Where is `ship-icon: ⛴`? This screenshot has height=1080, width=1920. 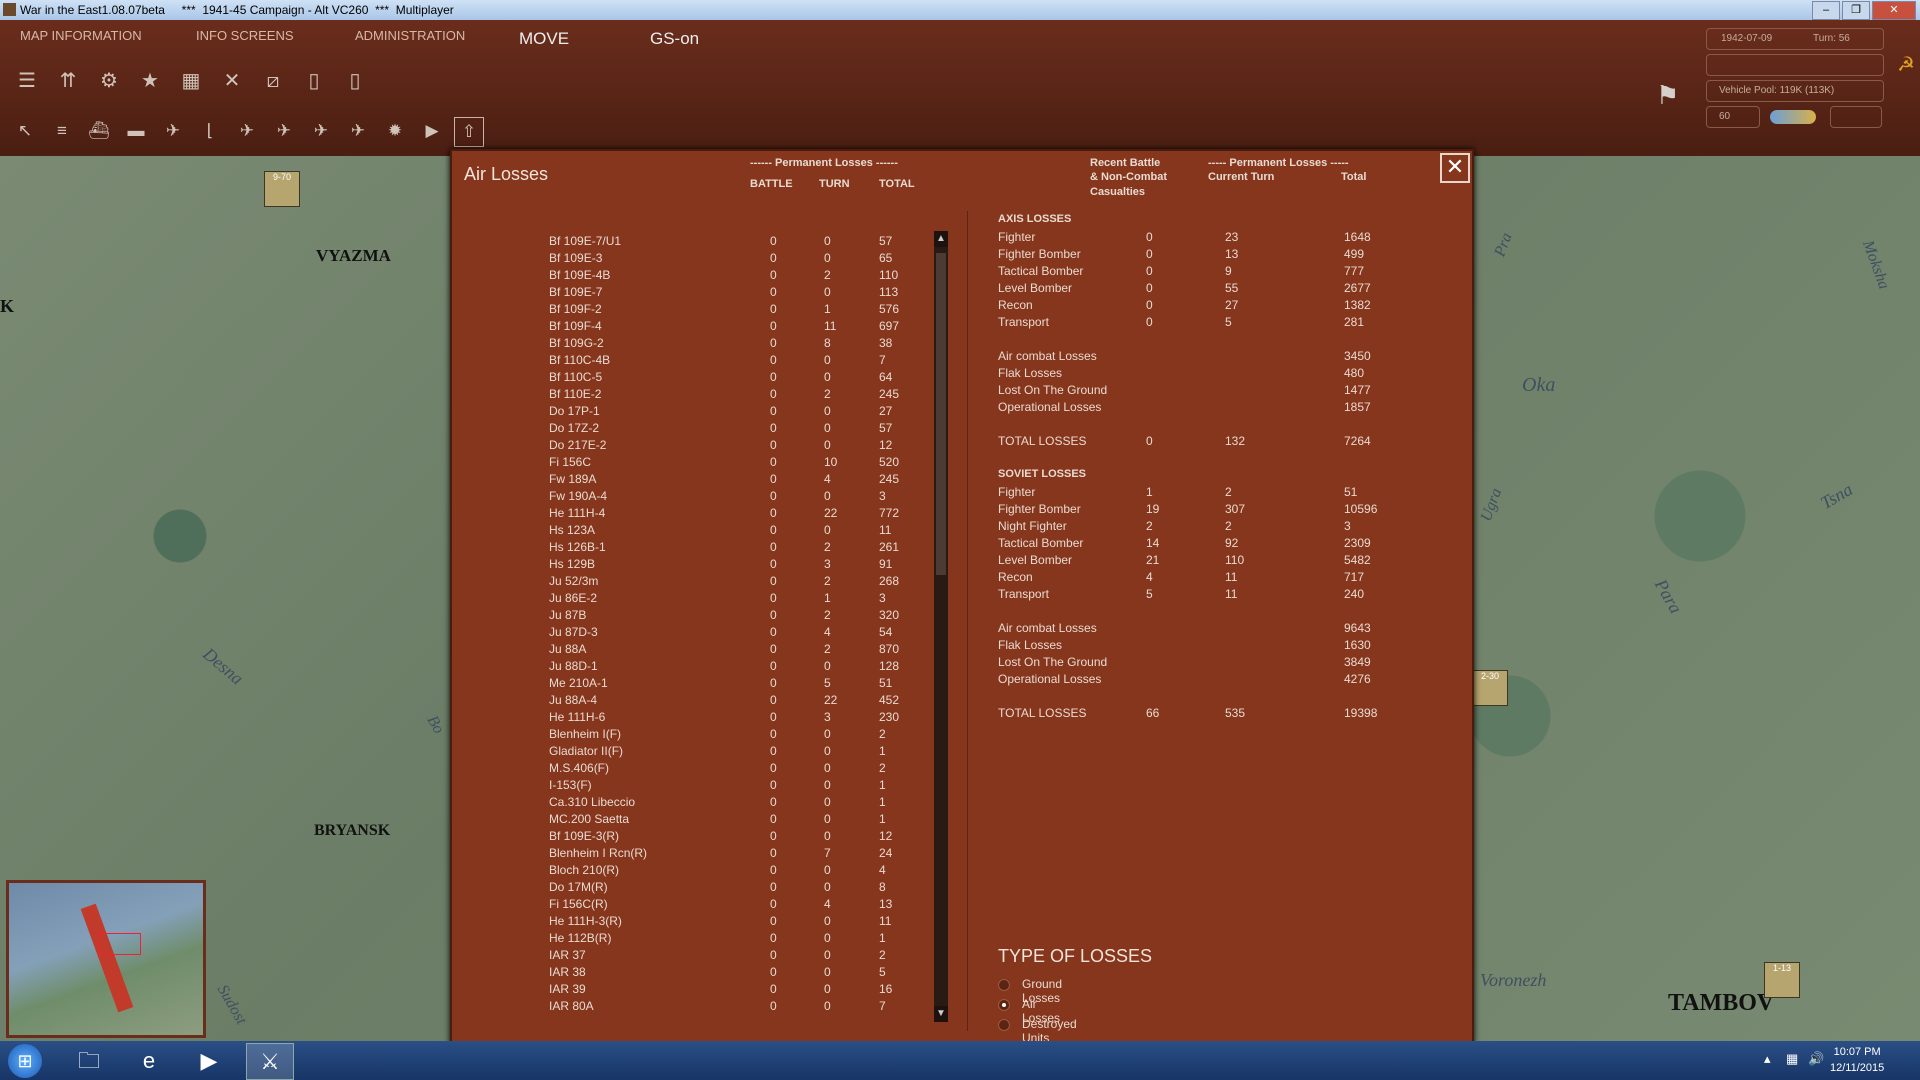
ship-icon: ⛴ is located at coordinates (99, 131).